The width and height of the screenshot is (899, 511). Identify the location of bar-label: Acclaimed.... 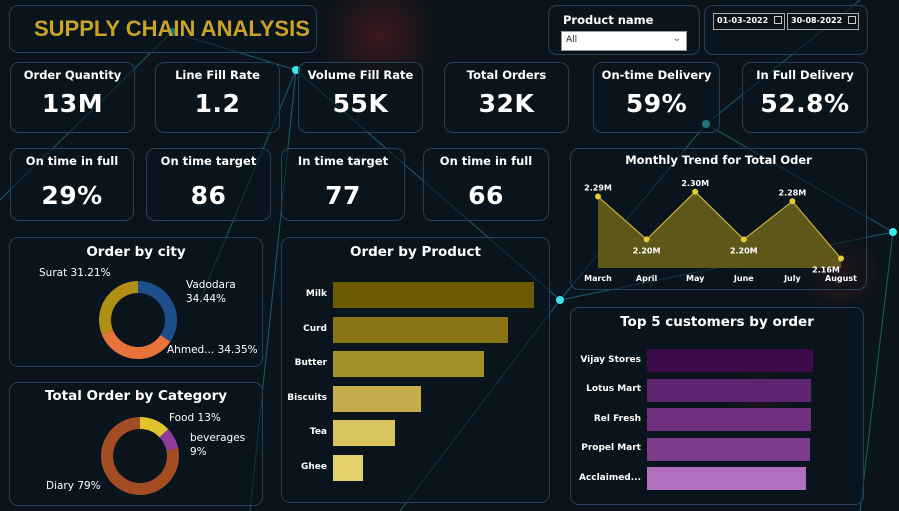
(609, 477).